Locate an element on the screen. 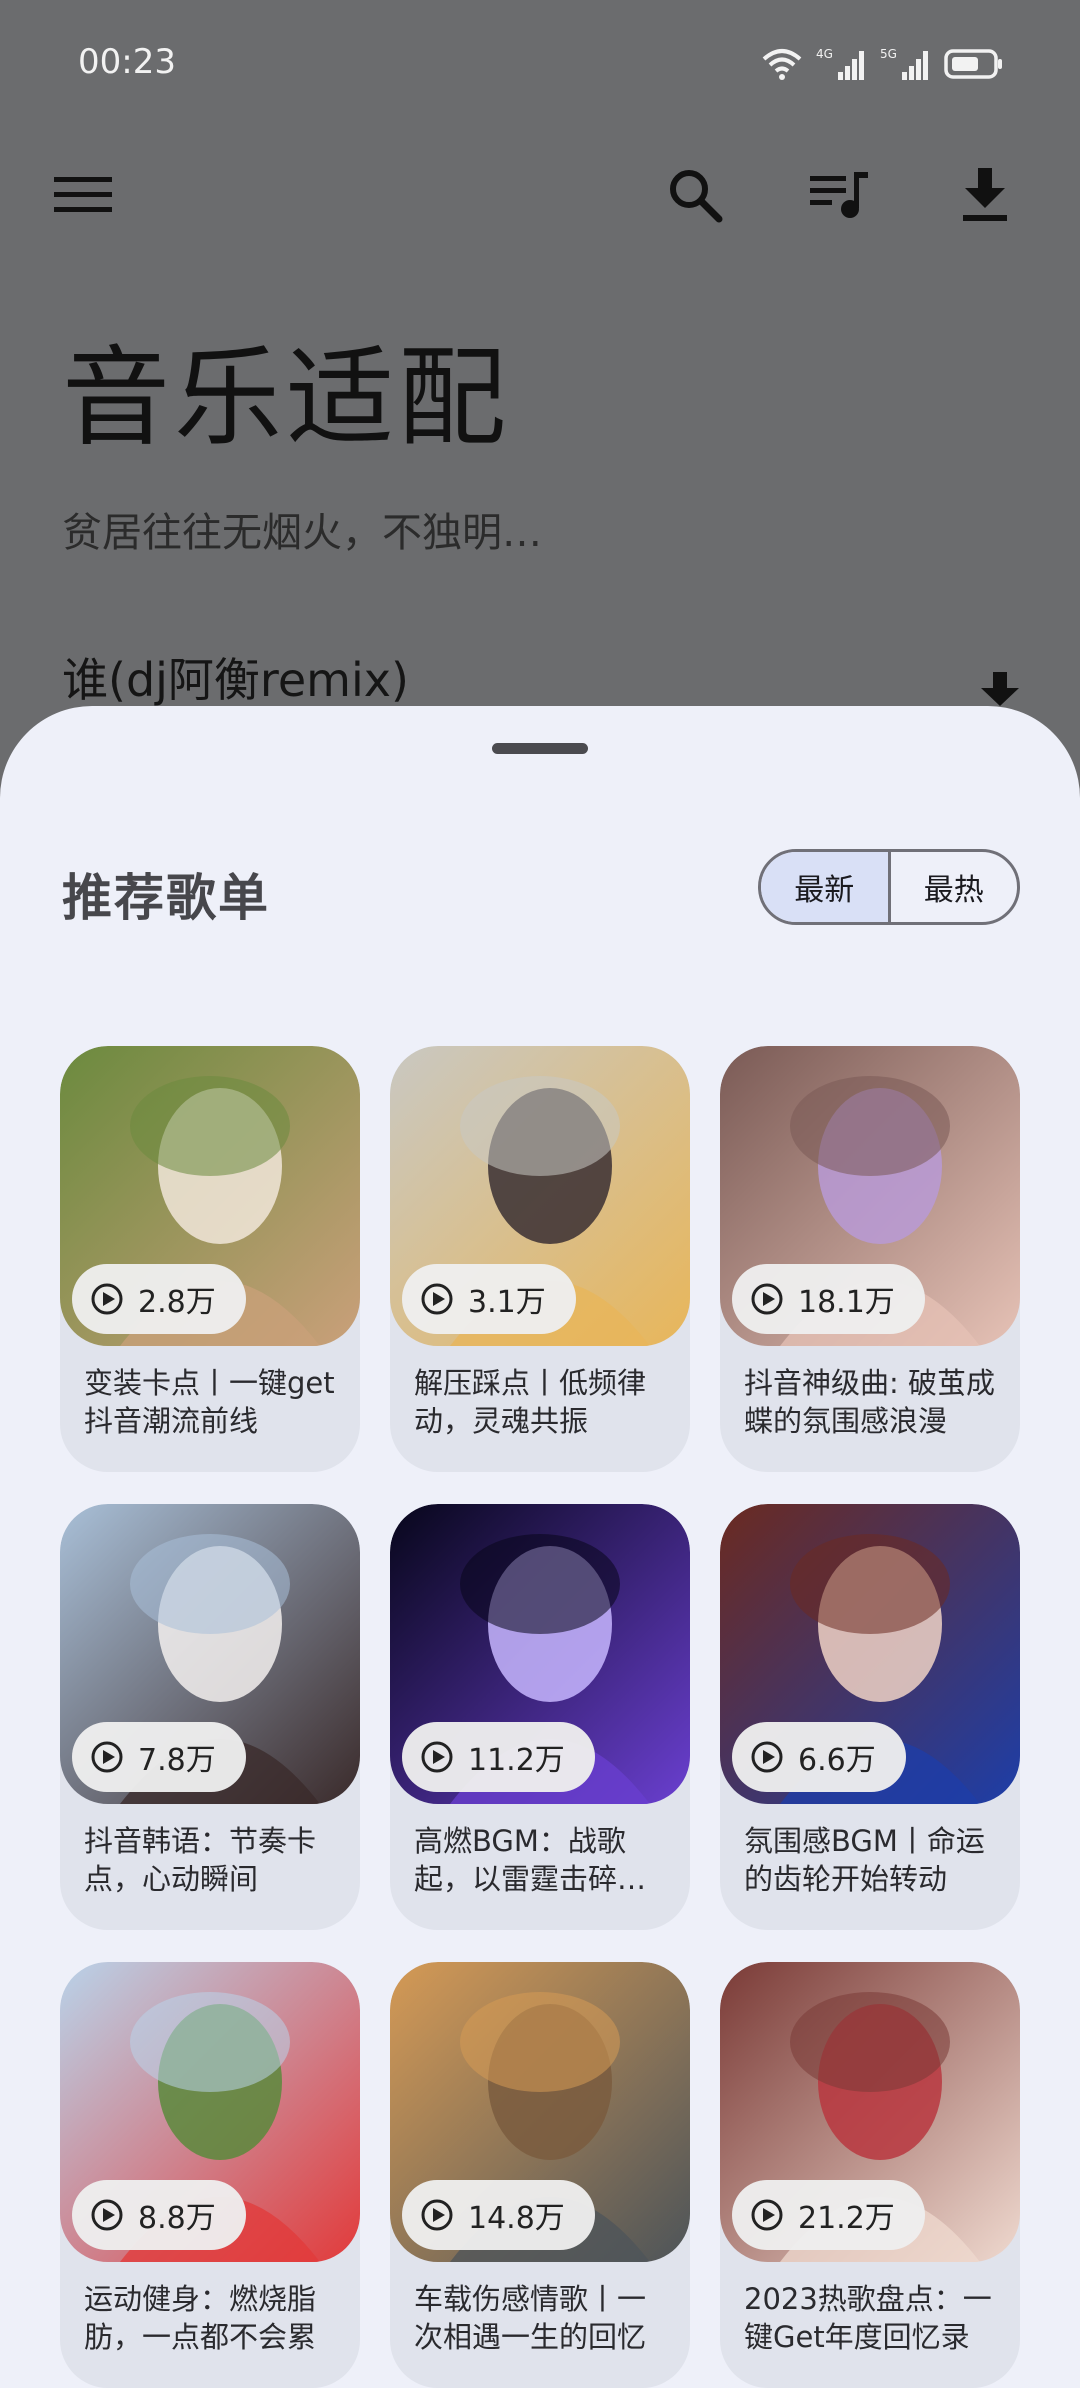  status-icons: 4G 5G is located at coordinates (883, 64).